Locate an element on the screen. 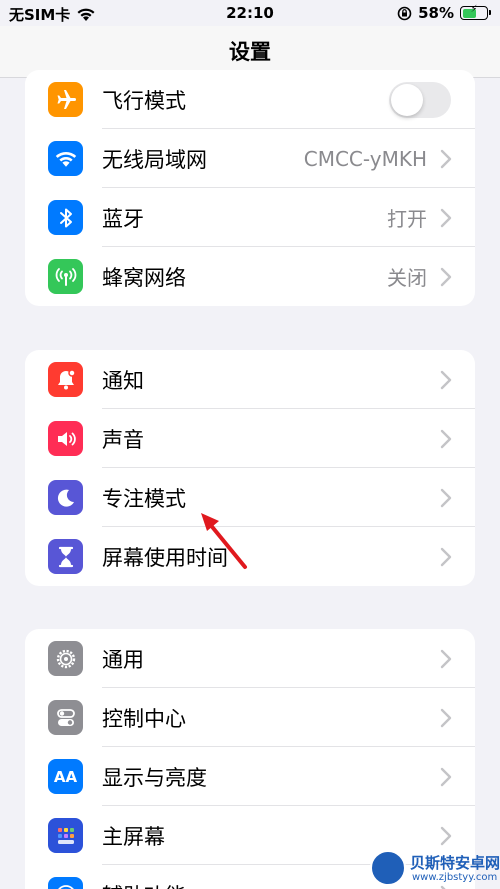 The image size is (500, 889). speaker-icon is located at coordinates (65, 438).